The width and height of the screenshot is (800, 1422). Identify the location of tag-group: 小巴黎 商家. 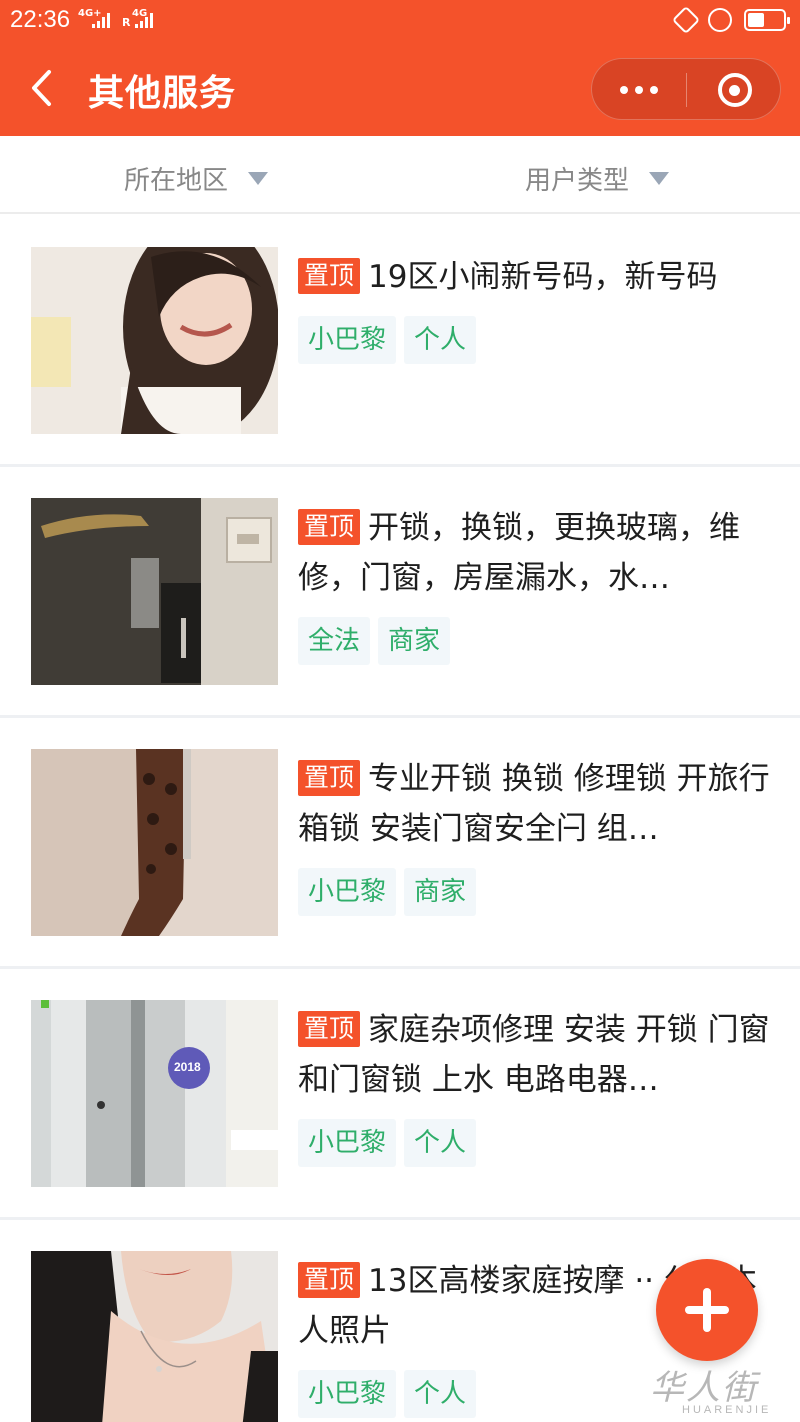
(538, 892).